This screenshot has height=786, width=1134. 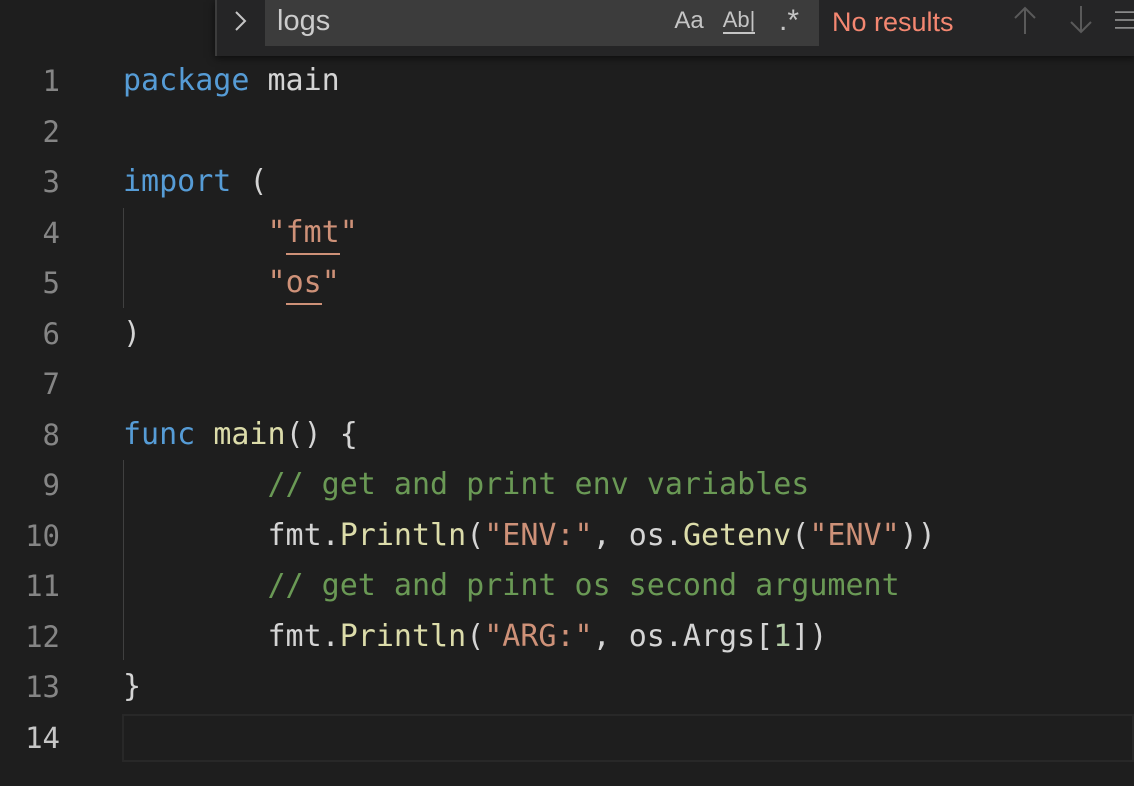 What do you see at coordinates (312, 234) in the screenshot?
I see `code-token: fmt` at bounding box center [312, 234].